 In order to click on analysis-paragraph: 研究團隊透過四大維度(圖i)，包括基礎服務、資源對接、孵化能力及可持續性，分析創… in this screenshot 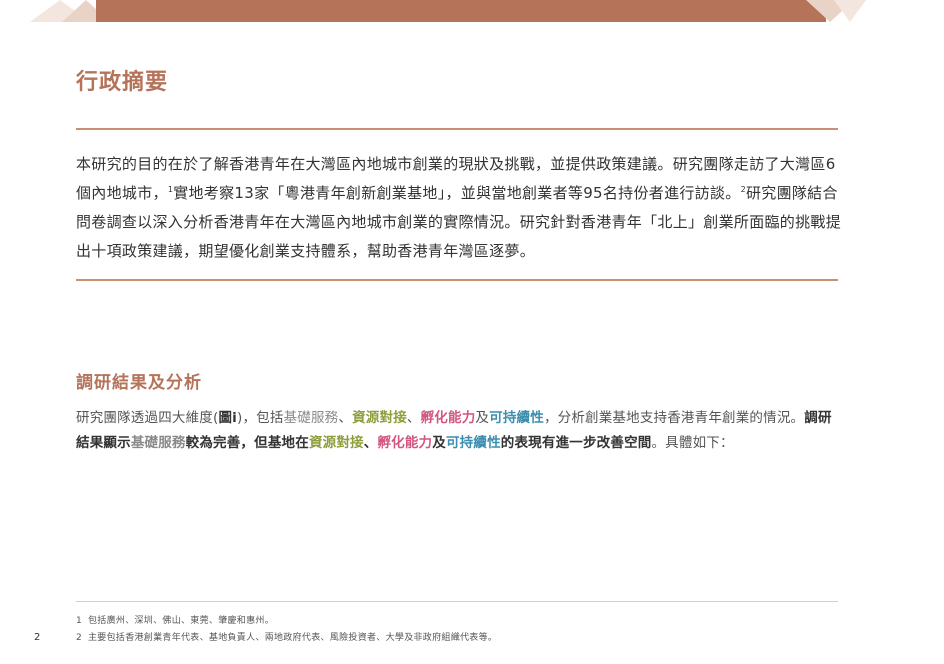, I will do `click(459, 431)`.